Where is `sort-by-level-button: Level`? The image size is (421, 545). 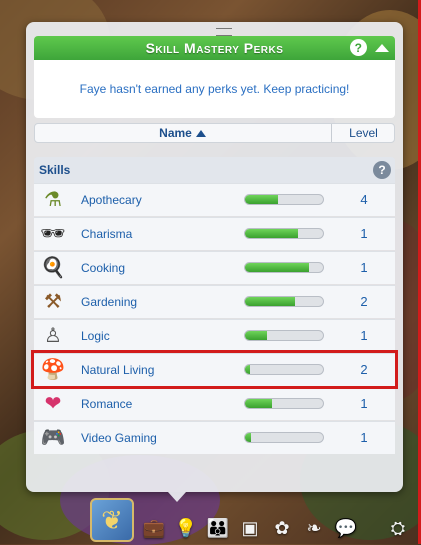 sort-by-level-button: Level is located at coordinates (363, 133).